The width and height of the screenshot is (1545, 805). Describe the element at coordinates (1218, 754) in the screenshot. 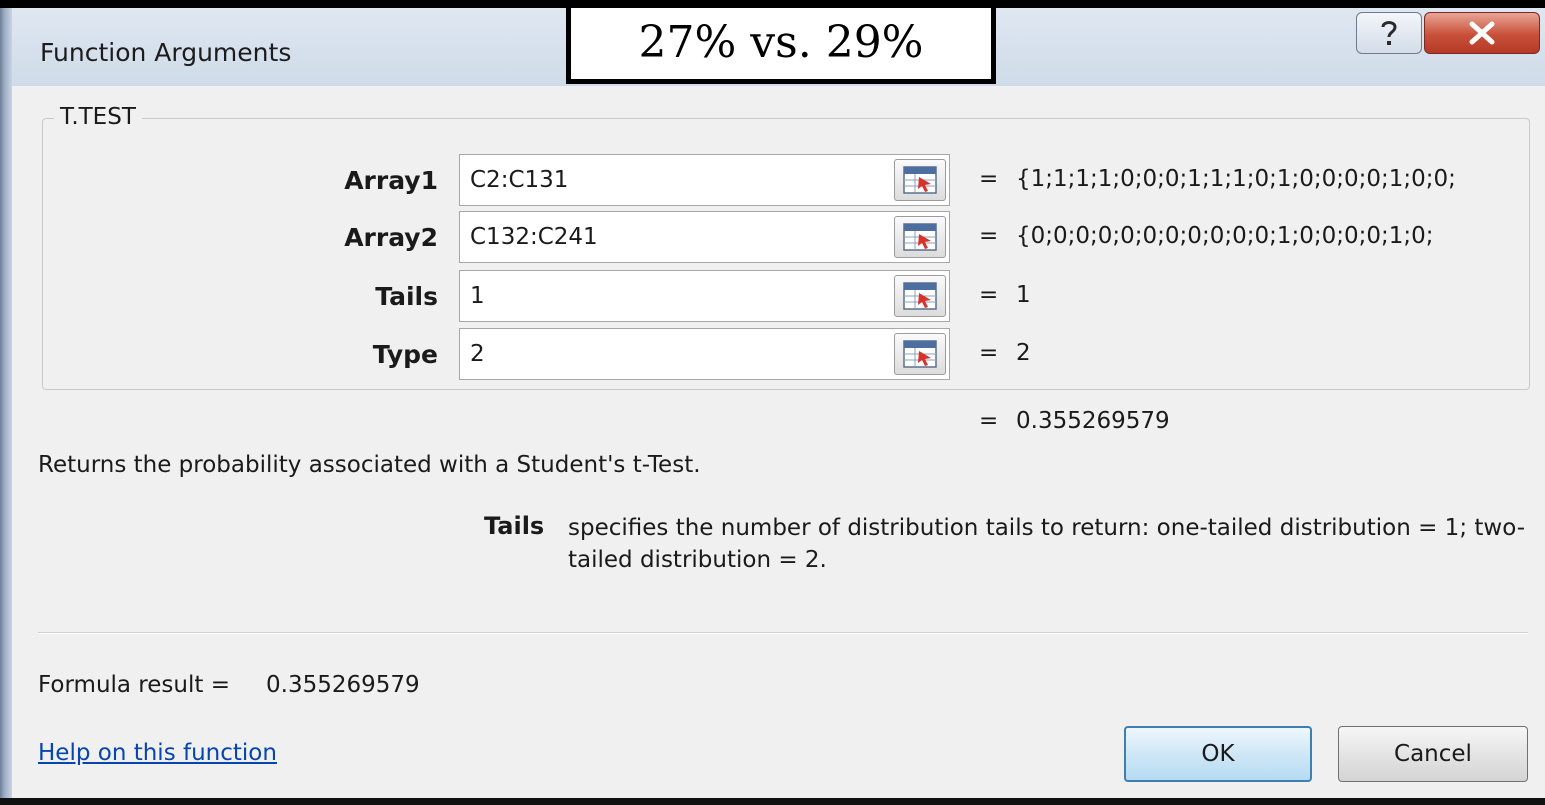

I see `ok-button: OK` at that location.